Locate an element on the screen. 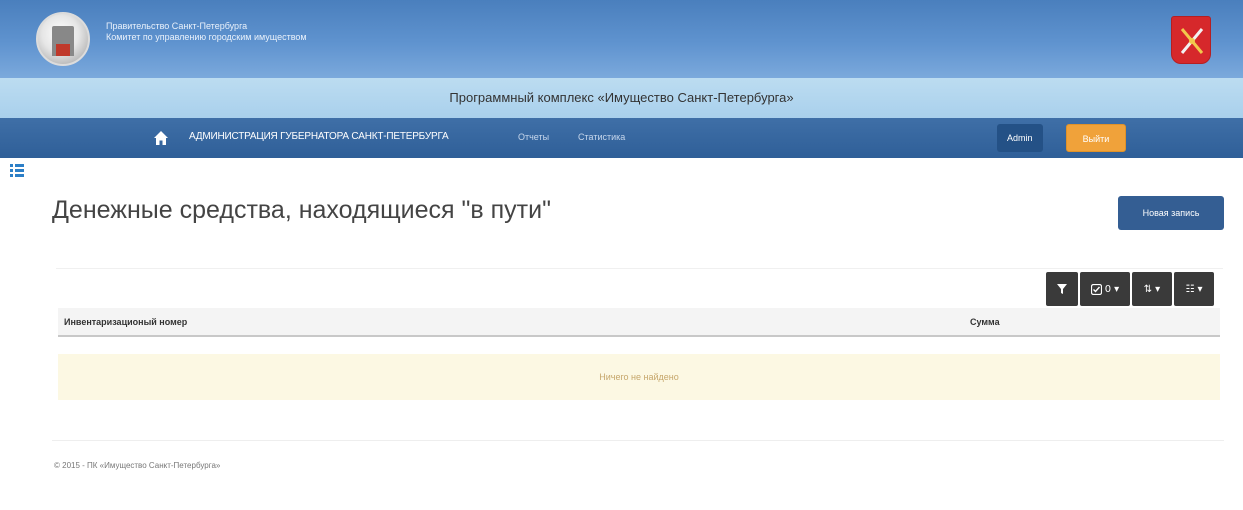 The height and width of the screenshot is (510, 1243). columns-icon: ☷ is located at coordinates (1190, 289).